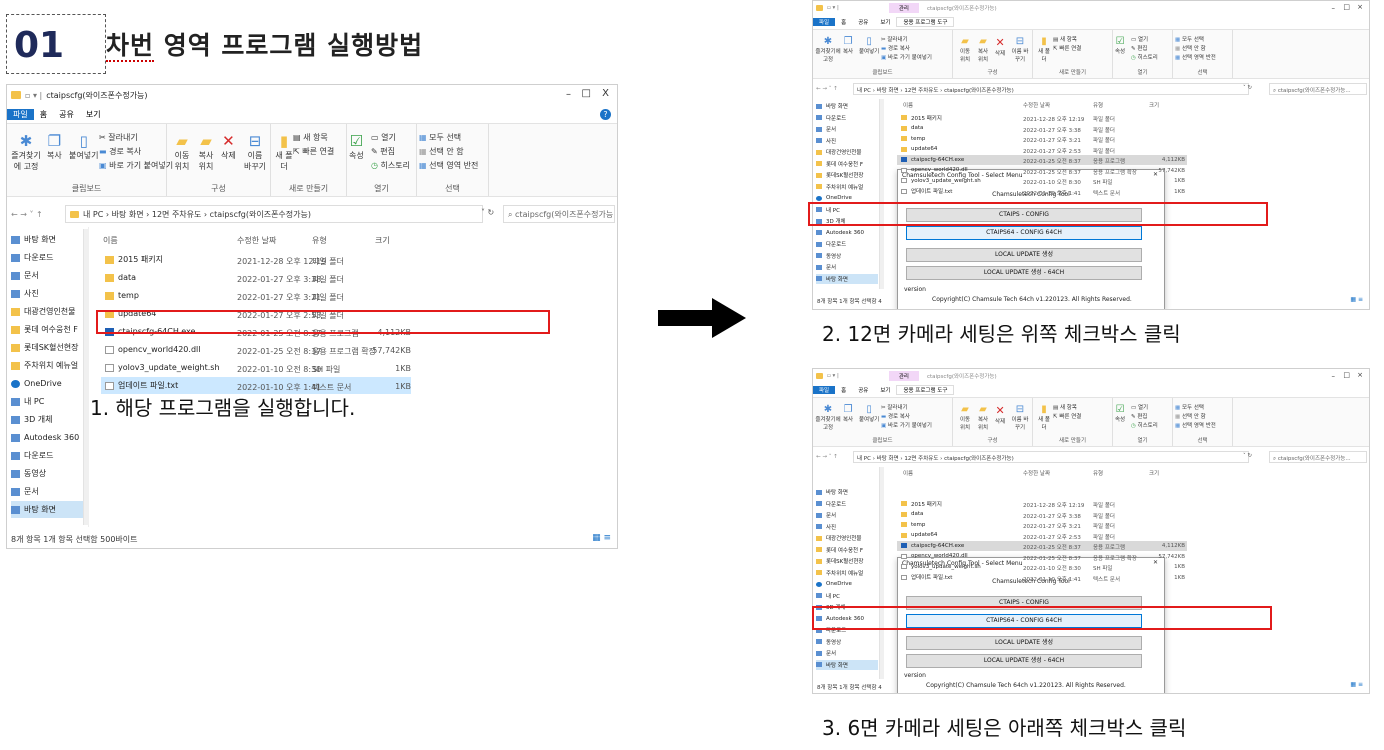  I want to click on tab-app-tools: 응용 프로그램 도구, so click(925, 390).